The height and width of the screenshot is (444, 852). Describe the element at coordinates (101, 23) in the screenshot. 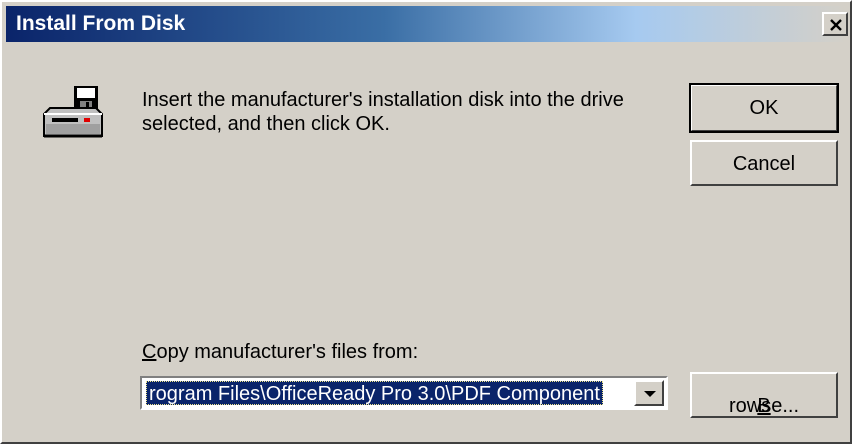

I see `window-title: Install From Disk` at that location.